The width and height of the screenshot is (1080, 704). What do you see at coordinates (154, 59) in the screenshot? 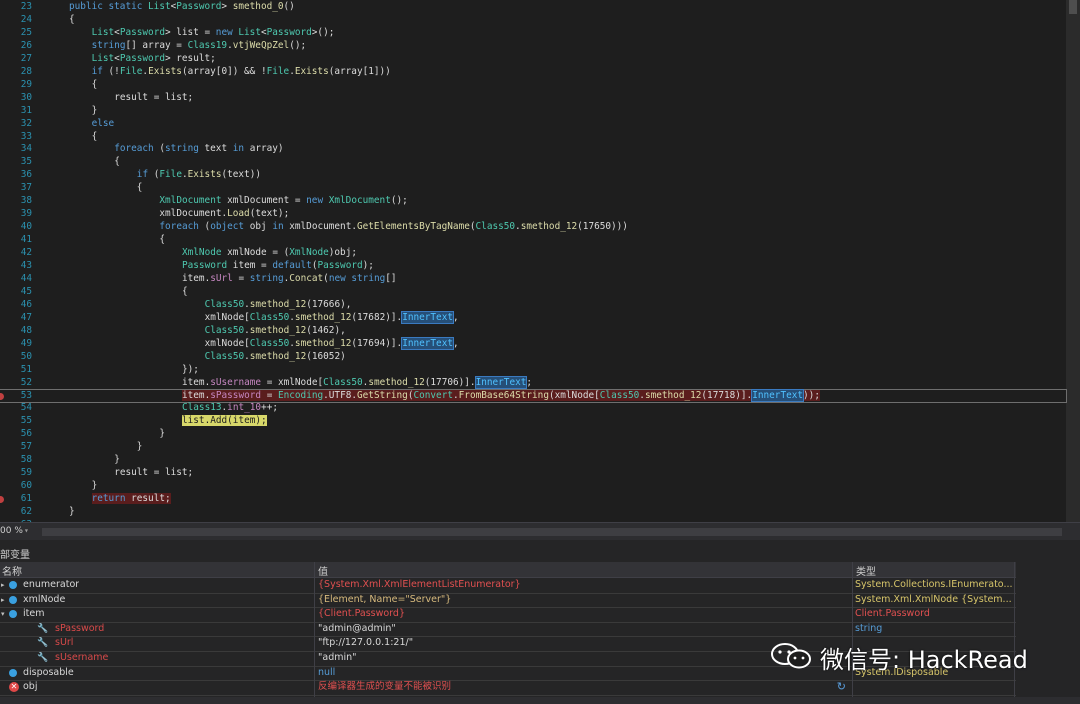
I see `code-text: List<Password> result;` at bounding box center [154, 59].